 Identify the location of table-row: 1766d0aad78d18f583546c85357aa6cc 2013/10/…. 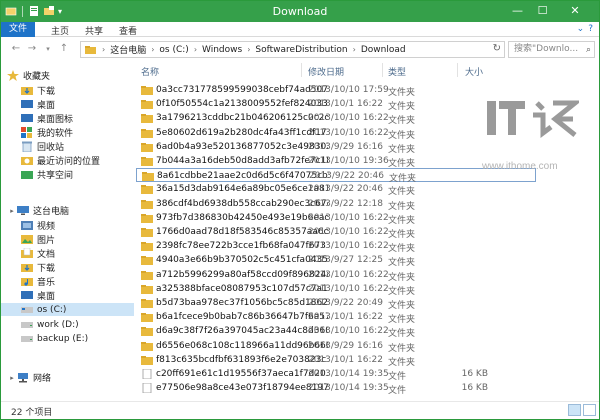
(336, 232).